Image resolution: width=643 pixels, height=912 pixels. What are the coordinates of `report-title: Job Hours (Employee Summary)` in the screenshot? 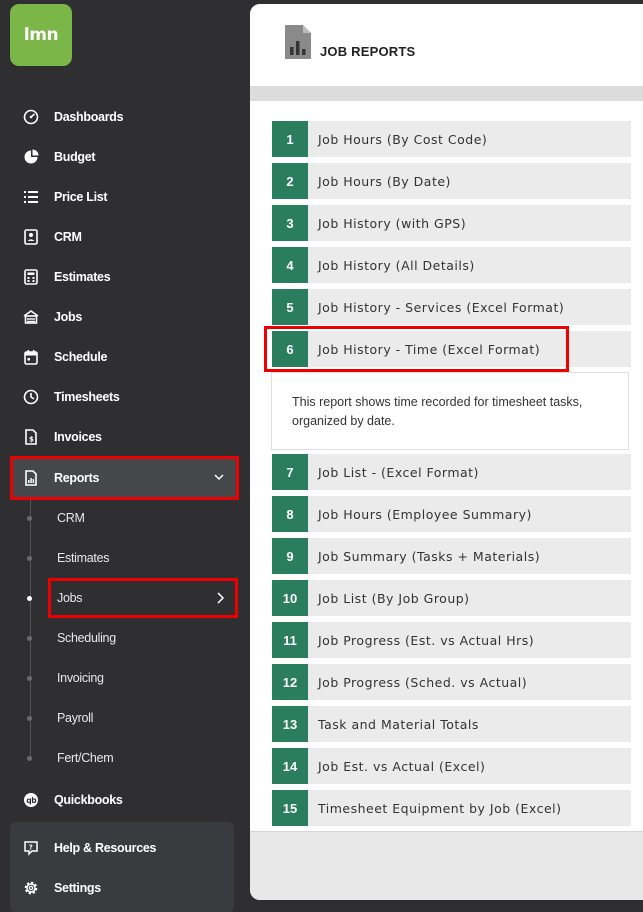 It's located at (425, 514).